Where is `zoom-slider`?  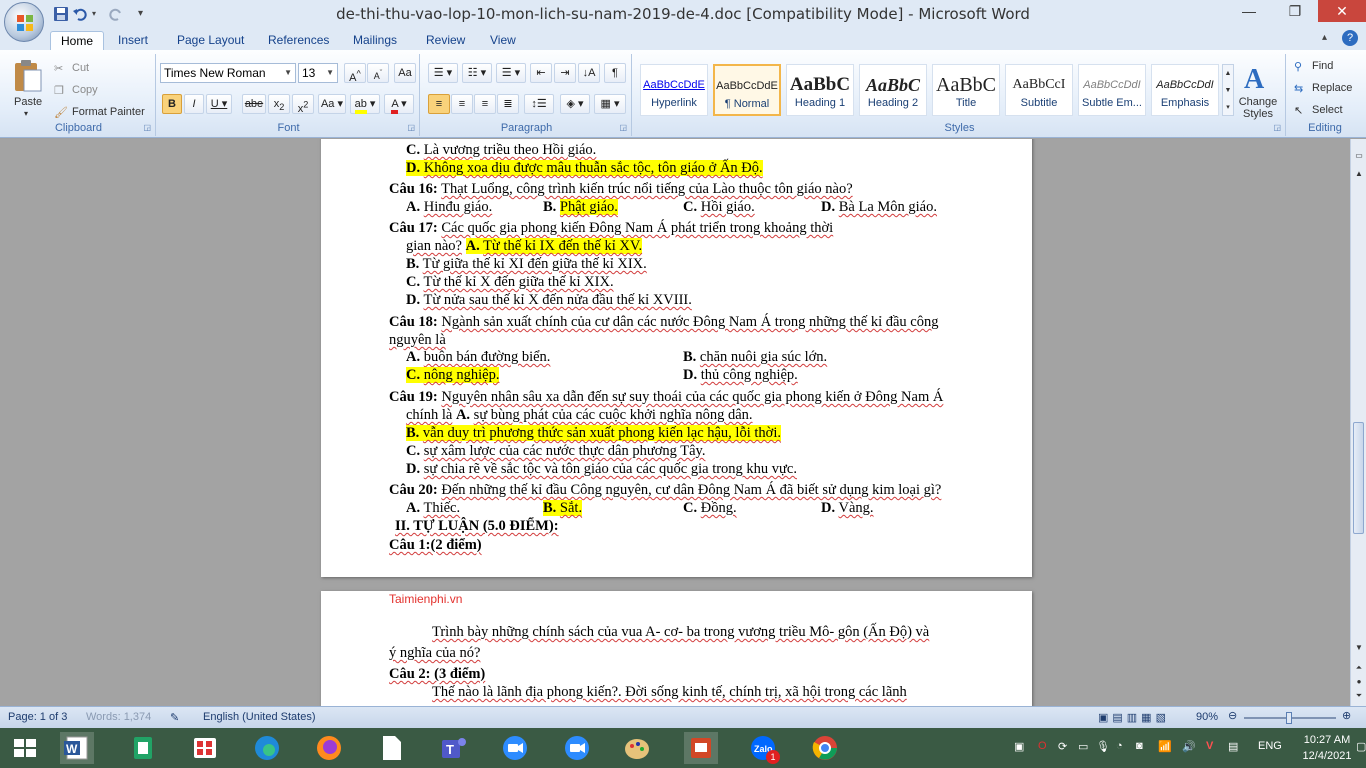
zoom-slider is located at coordinates (1290, 718).